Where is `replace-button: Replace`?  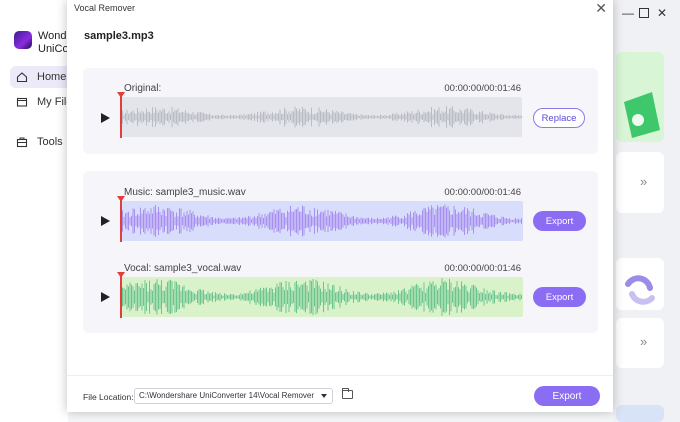
replace-button: Replace is located at coordinates (559, 118).